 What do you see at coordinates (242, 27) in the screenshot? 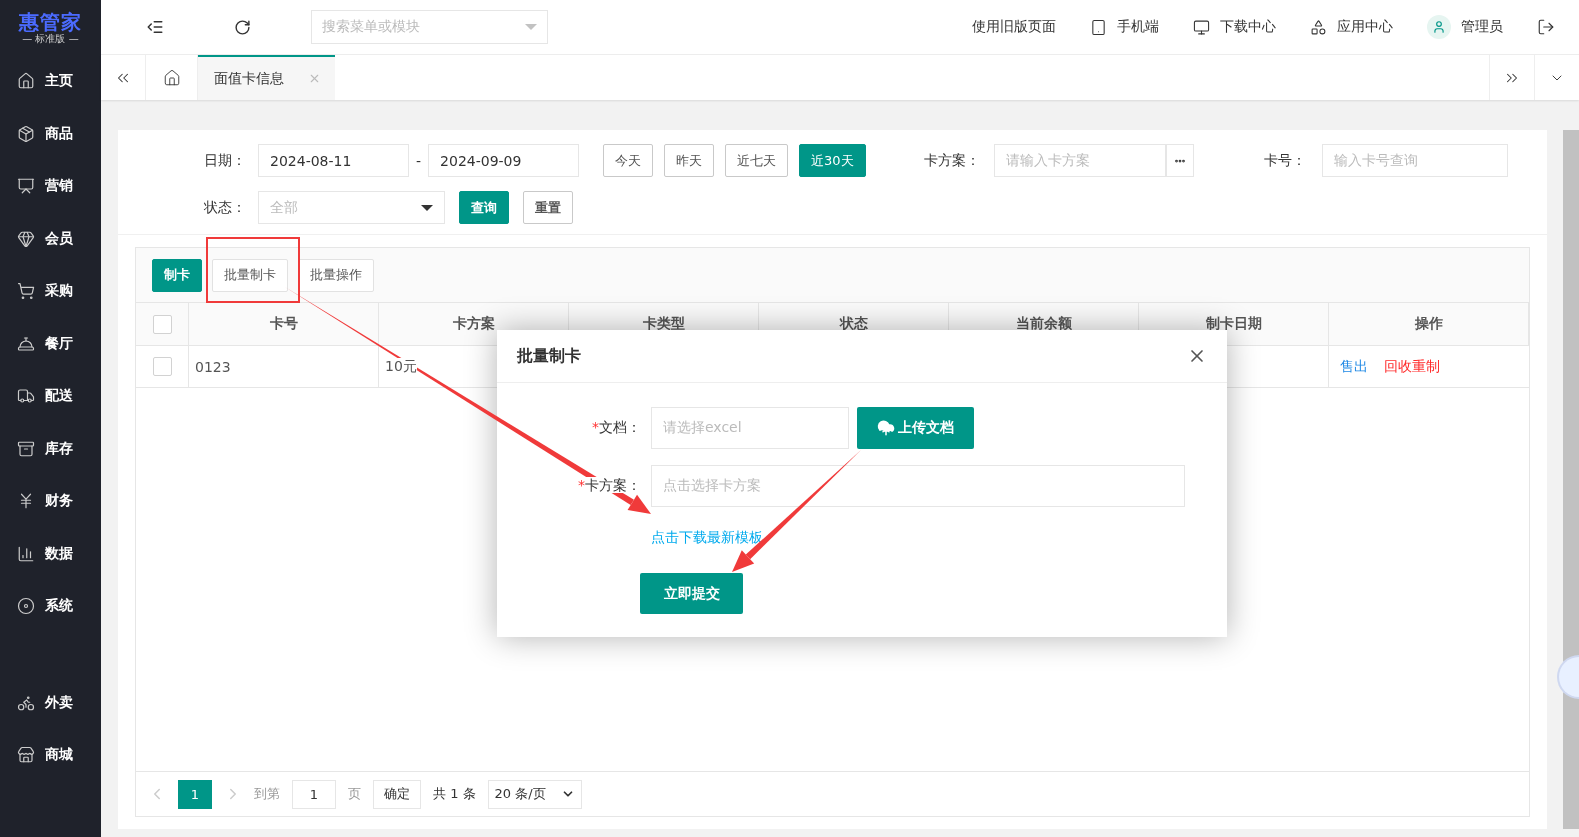
I see `refresh-icon` at bounding box center [242, 27].